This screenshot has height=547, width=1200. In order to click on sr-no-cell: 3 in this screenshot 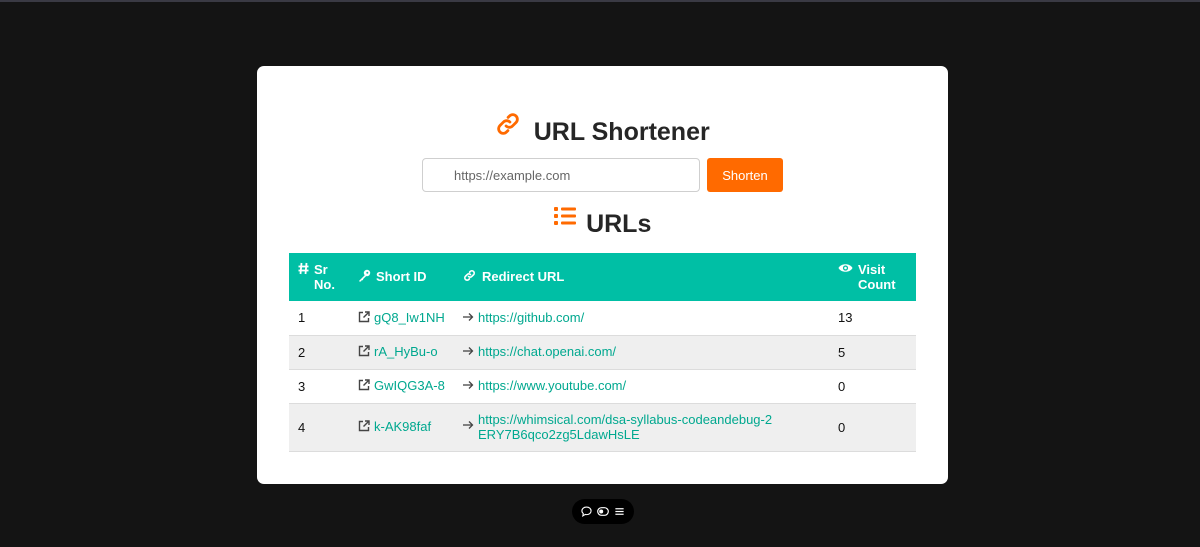, I will do `click(319, 386)`.